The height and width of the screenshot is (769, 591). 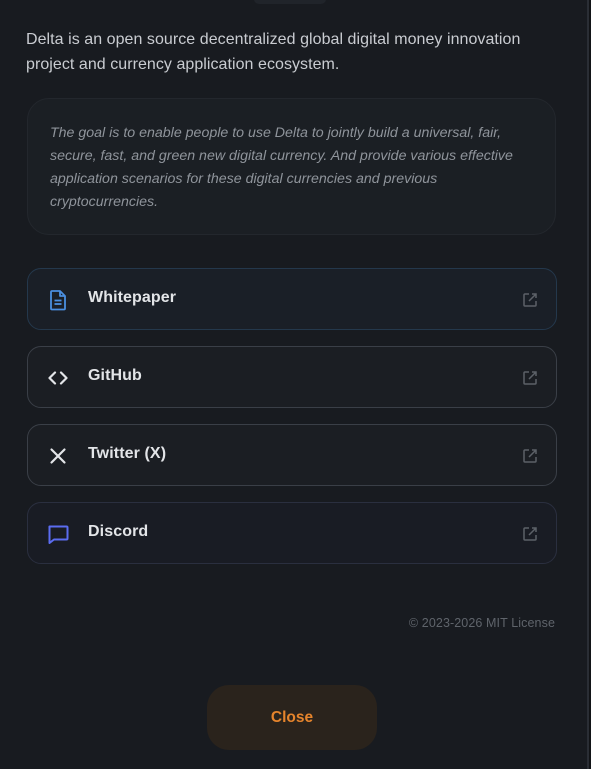 What do you see at coordinates (132, 297) in the screenshot?
I see `whitepaper-label: Whitepaper` at bounding box center [132, 297].